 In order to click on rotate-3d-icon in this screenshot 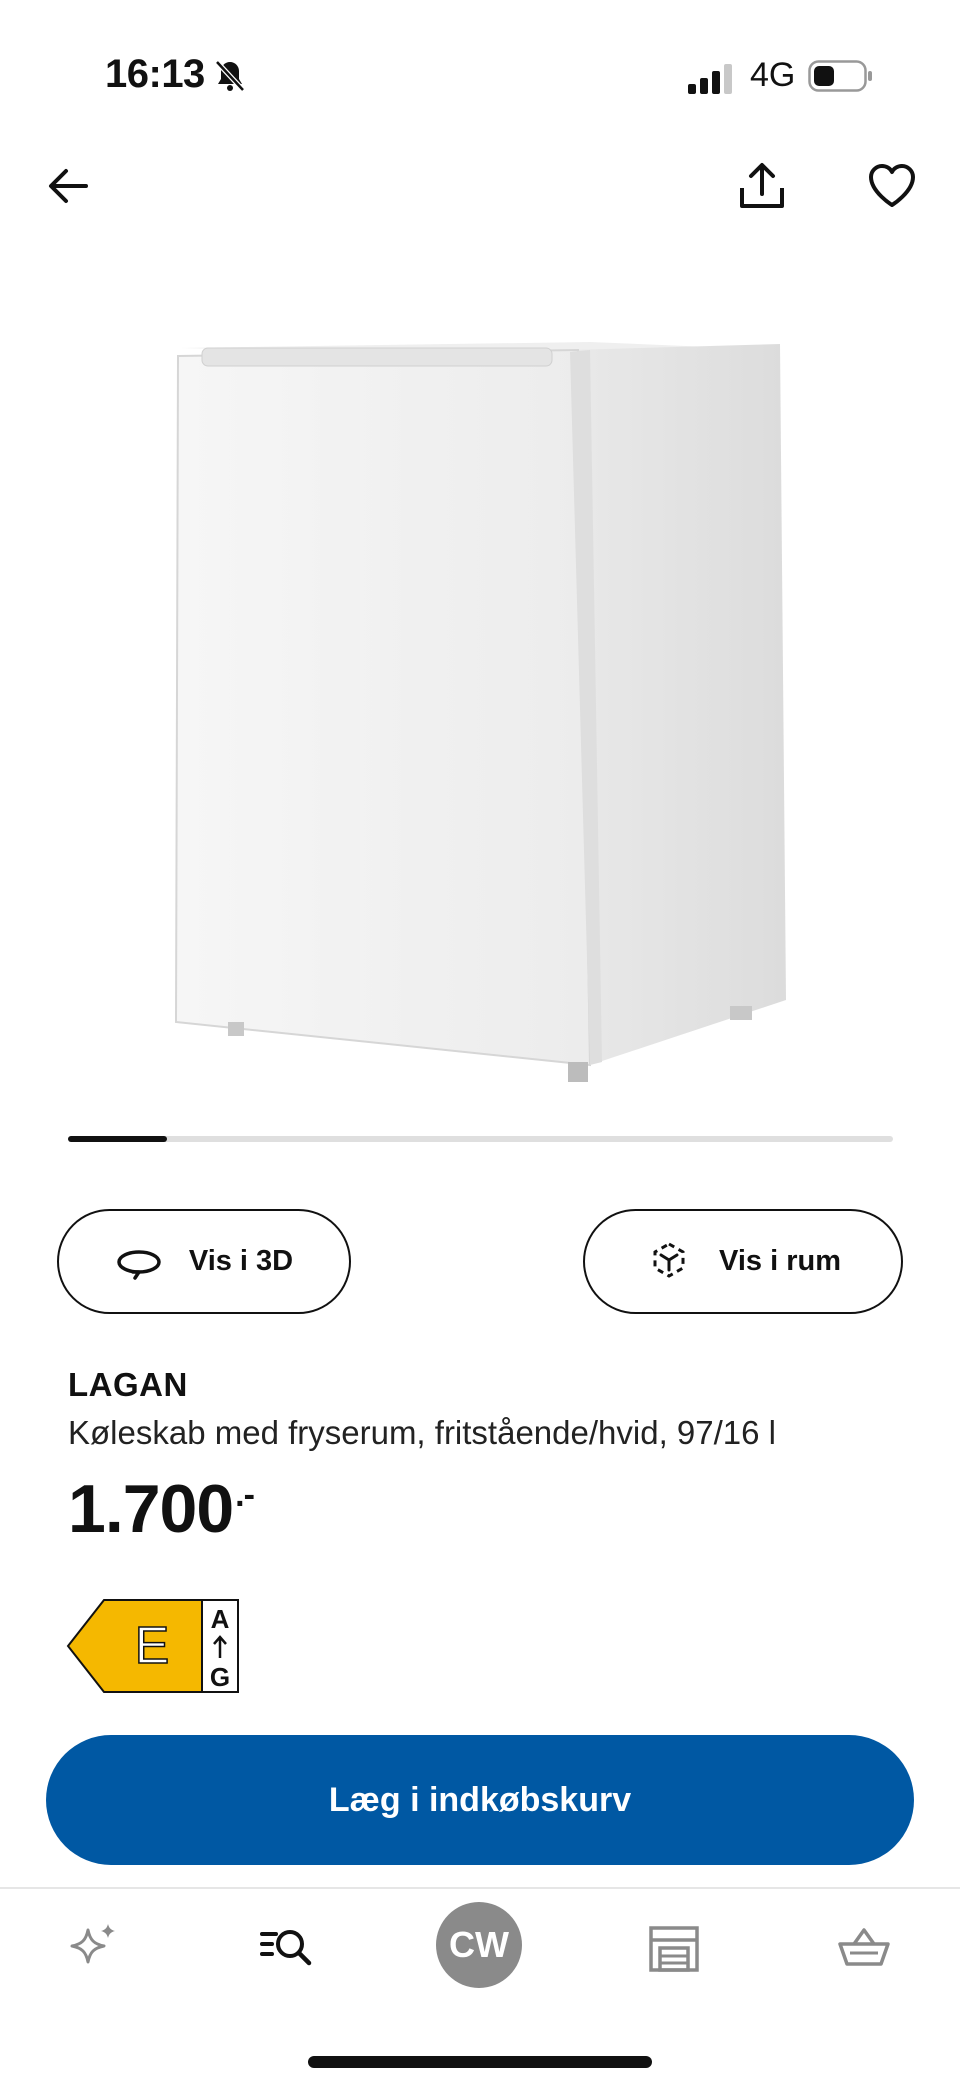, I will do `click(139, 1264)`.